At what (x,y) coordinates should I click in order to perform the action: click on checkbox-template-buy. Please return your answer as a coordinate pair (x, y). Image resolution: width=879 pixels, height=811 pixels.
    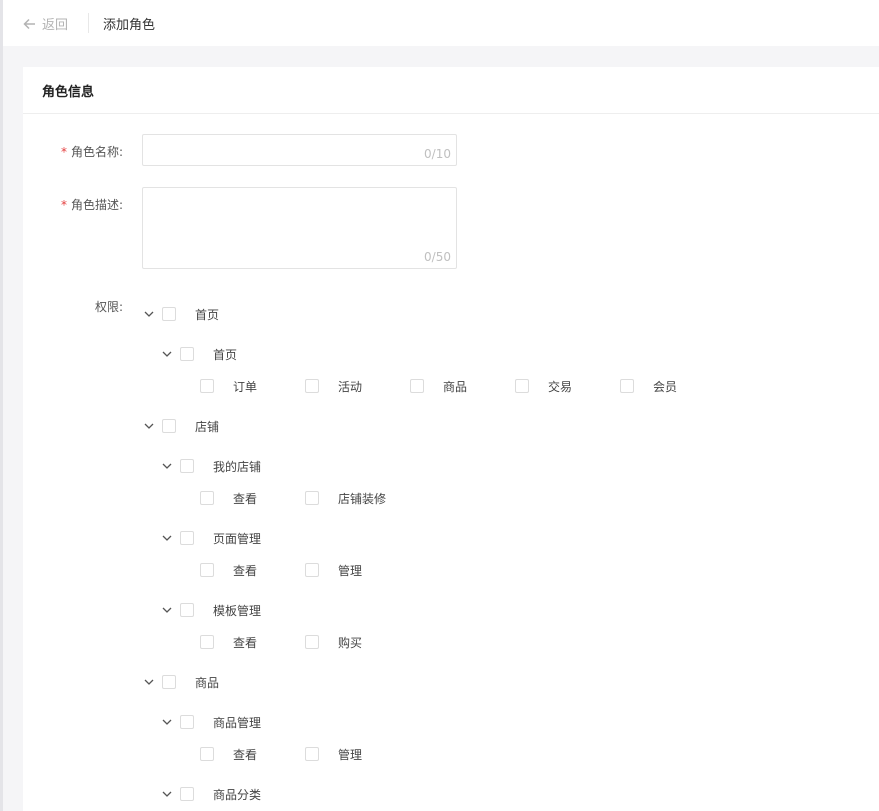
    Looking at the image, I should click on (312, 642).